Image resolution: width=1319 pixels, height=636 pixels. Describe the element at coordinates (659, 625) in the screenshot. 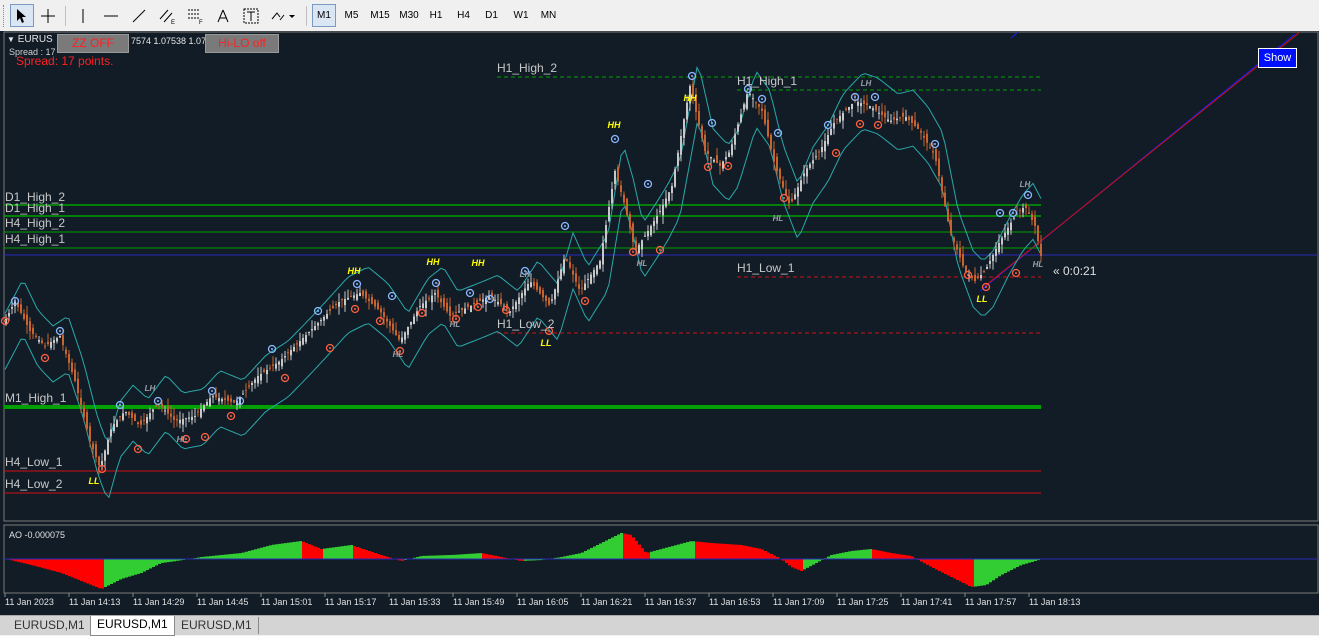

I see `chart-tabs: EURUSD,M1 EURUSD,M1 EURUSD,M1` at that location.